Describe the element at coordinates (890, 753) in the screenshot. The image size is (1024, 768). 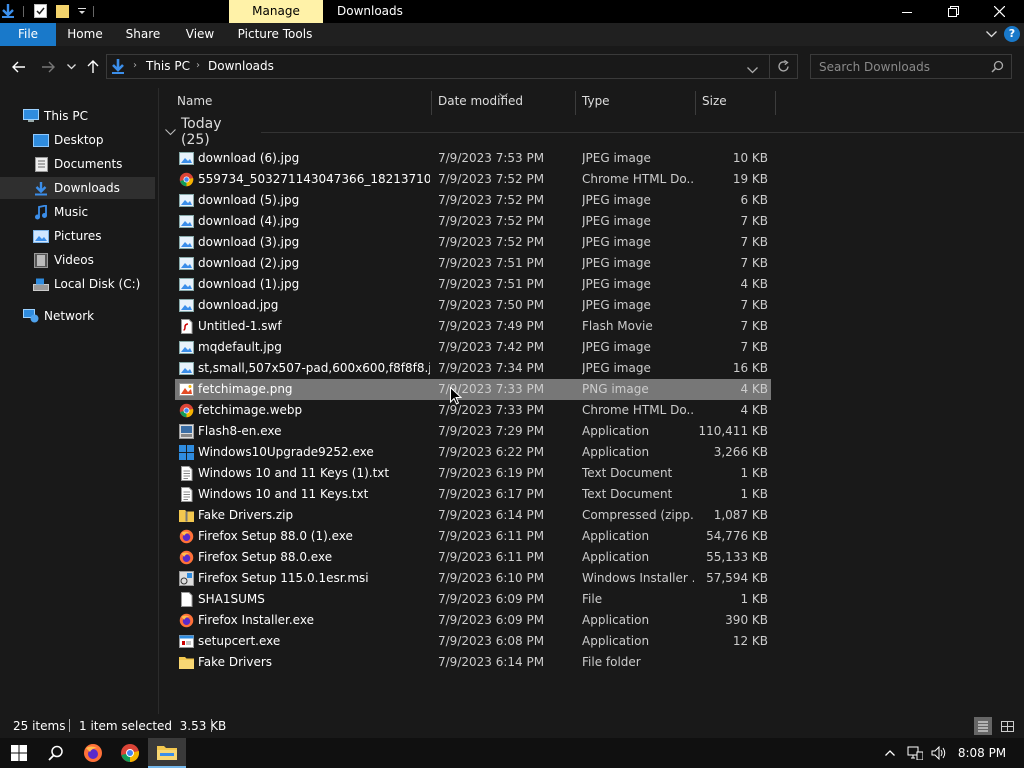
I see `show-hidden-icons-button` at that location.